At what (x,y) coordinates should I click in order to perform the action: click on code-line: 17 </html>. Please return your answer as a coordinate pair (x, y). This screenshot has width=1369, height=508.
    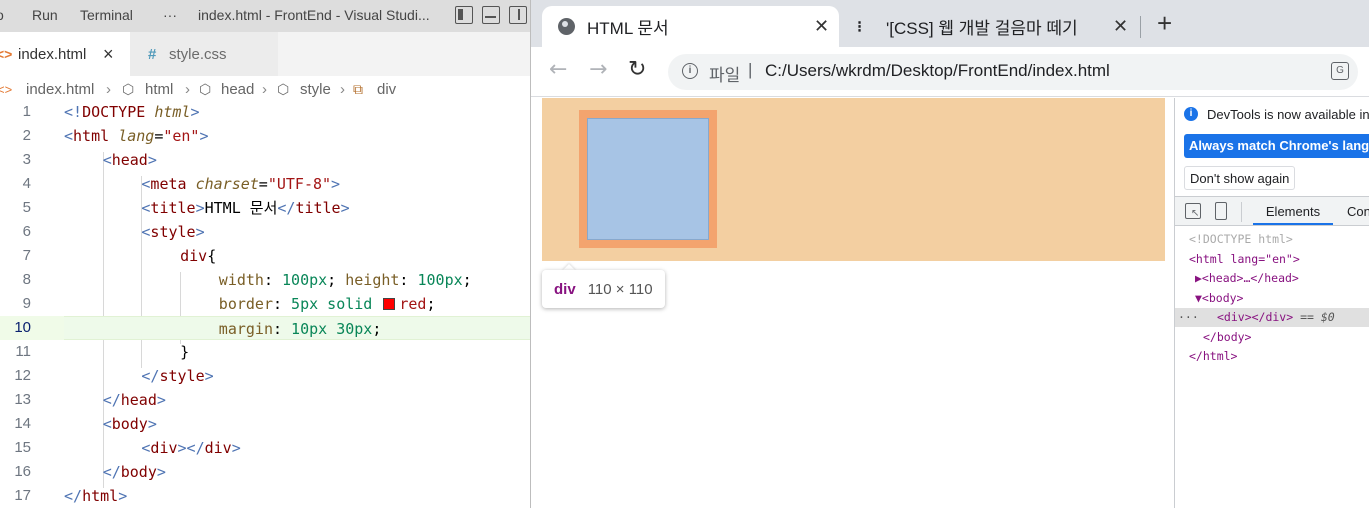
    Looking at the image, I should click on (265, 496).